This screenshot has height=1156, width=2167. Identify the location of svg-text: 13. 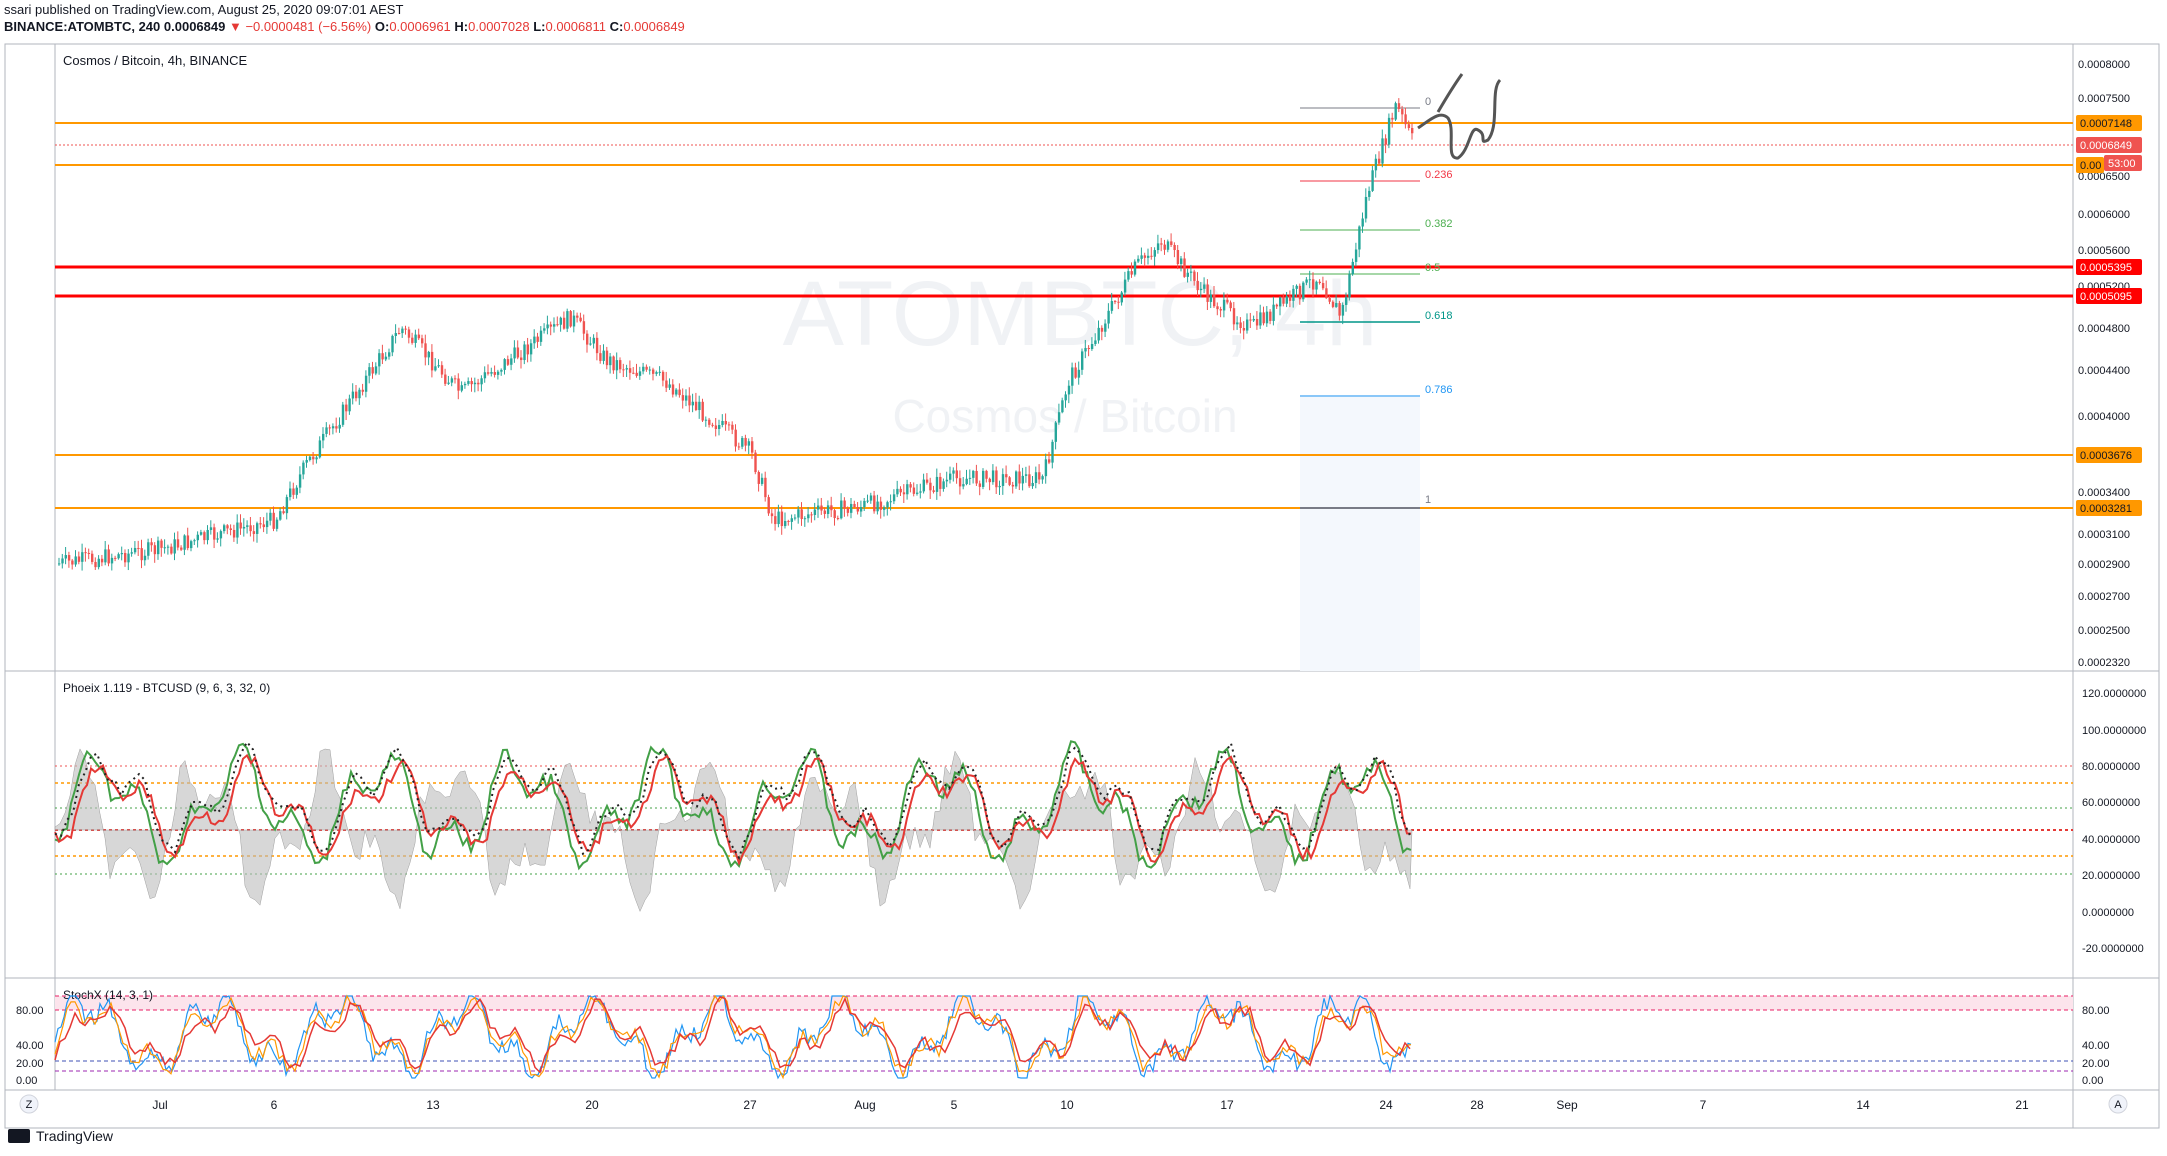
(433, 1105).